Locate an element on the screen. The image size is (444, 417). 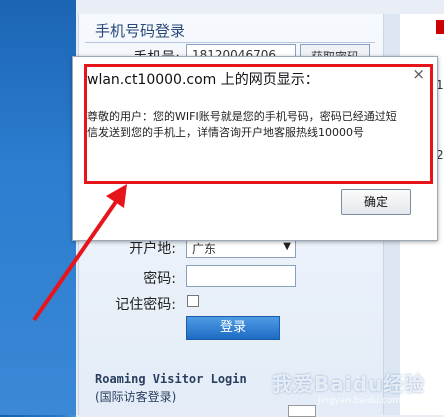
bottom-widget is located at coordinates (302, 411).